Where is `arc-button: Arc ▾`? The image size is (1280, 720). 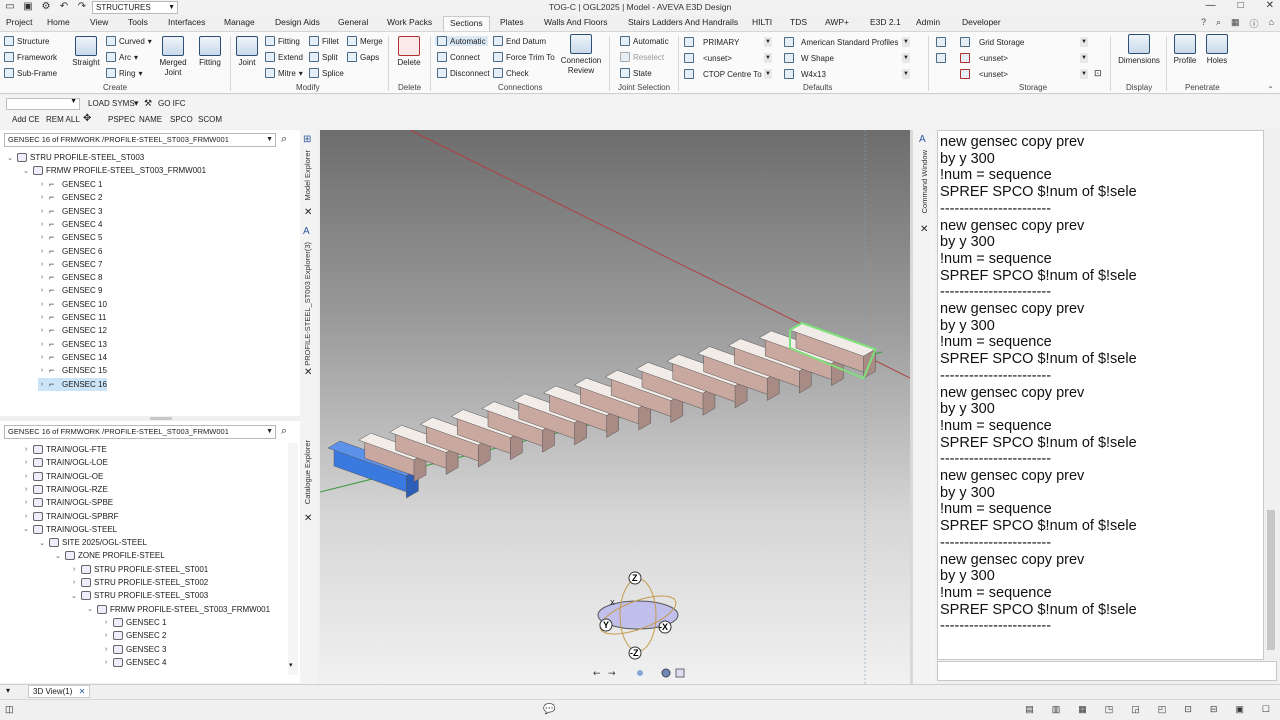
arc-button: Arc ▾ is located at coordinates (122, 57).